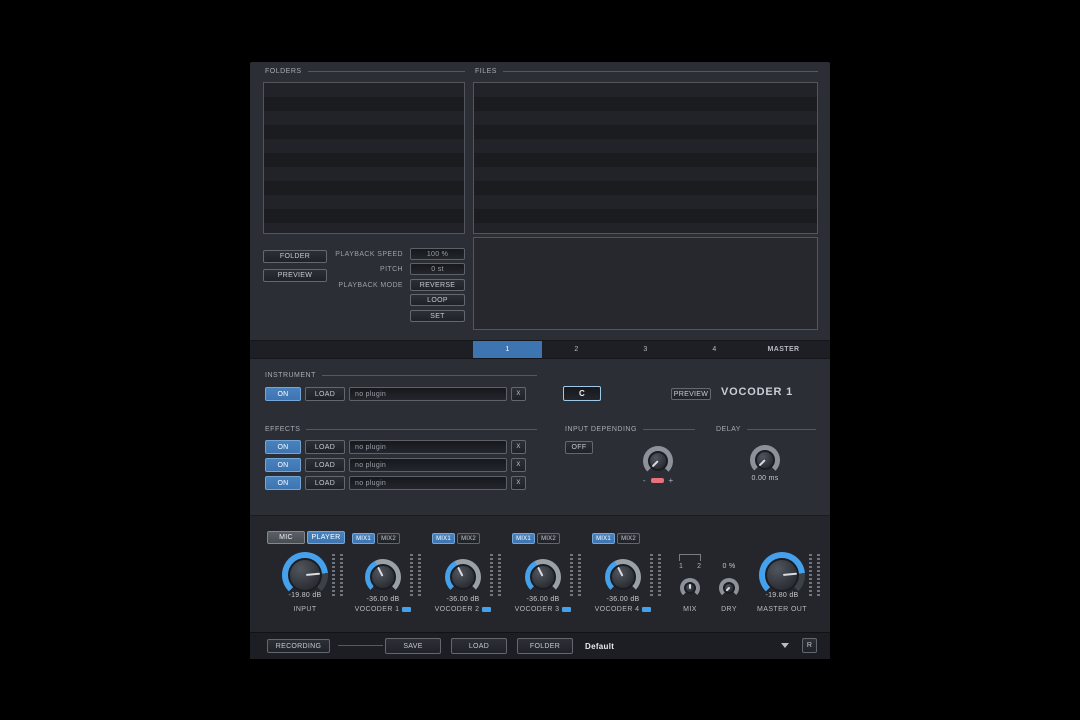 The image size is (1080, 720). I want to click on effect-1-on-button: ON, so click(283, 447).